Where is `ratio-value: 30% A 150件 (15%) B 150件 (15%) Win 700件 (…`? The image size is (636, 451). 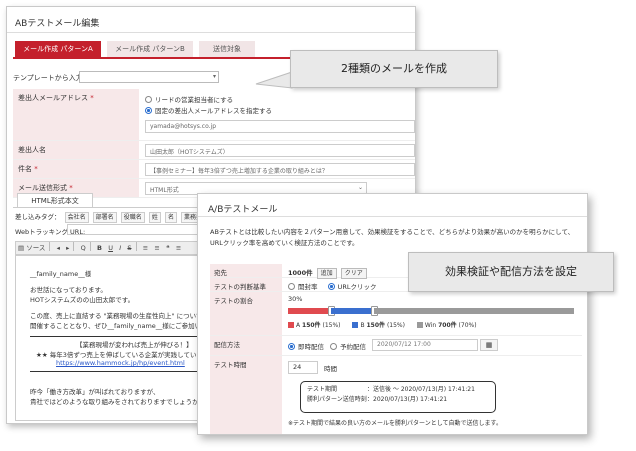 ratio-value: 30% A 150件 (15%) B 150件 (15%) Win 700件 (… is located at coordinates (435, 313).